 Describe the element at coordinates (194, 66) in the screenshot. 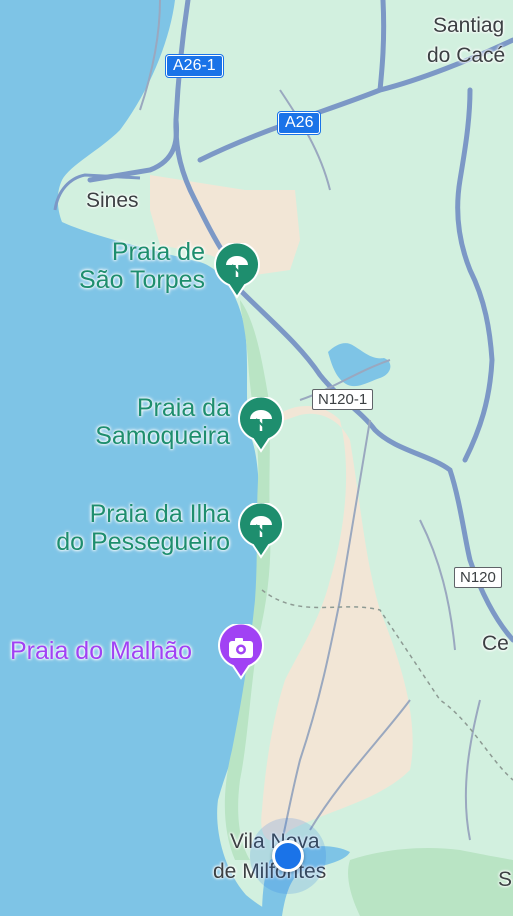

I see `road-shield-a26-1: A26-1` at that location.